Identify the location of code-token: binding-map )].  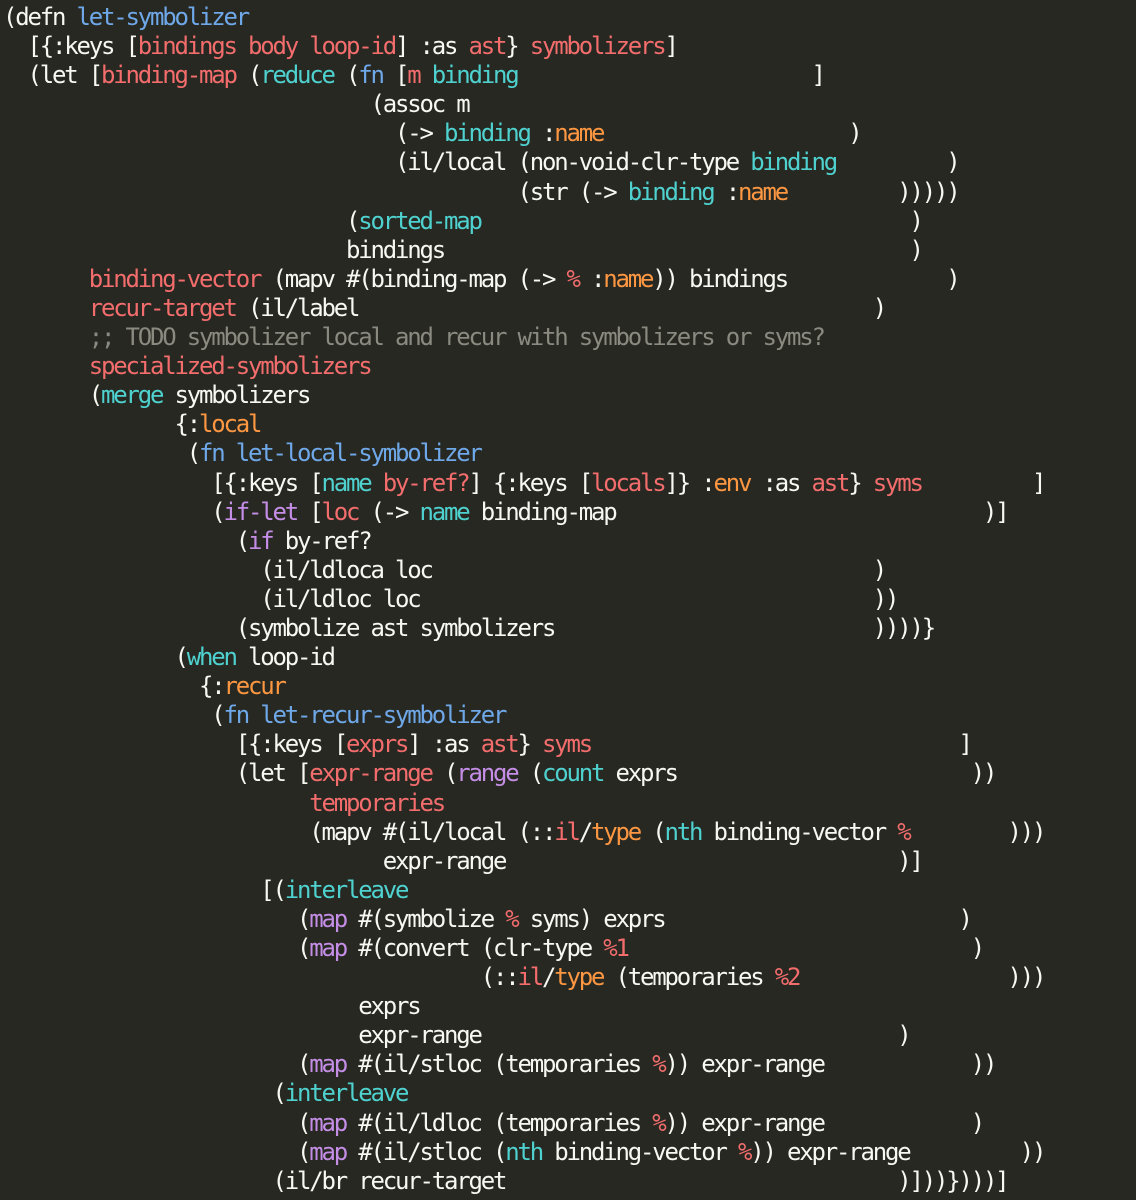
(739, 511).